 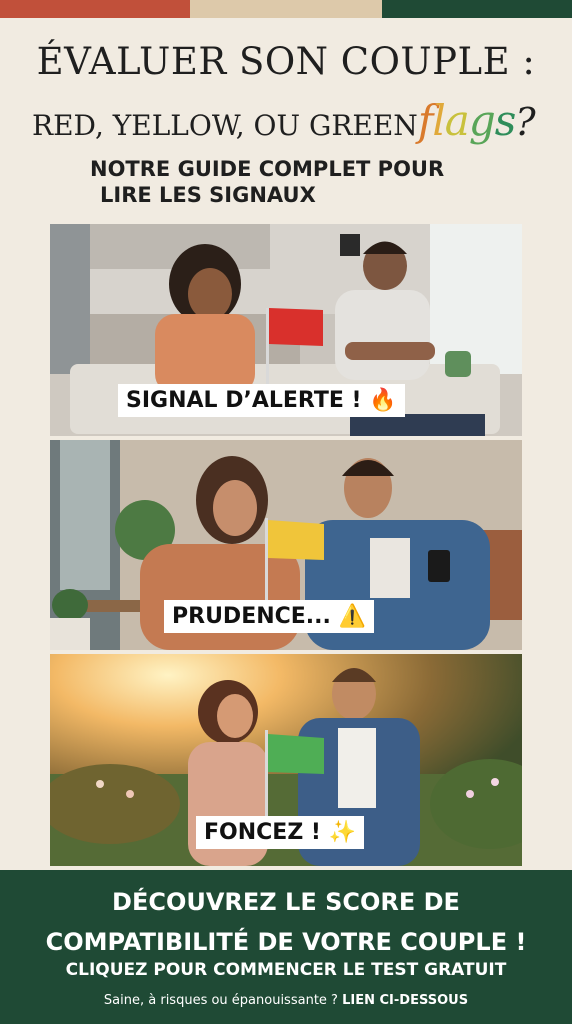 What do you see at coordinates (286, 61) in the screenshot?
I see `page-title: ÉVALUER SON COUPLE :` at bounding box center [286, 61].